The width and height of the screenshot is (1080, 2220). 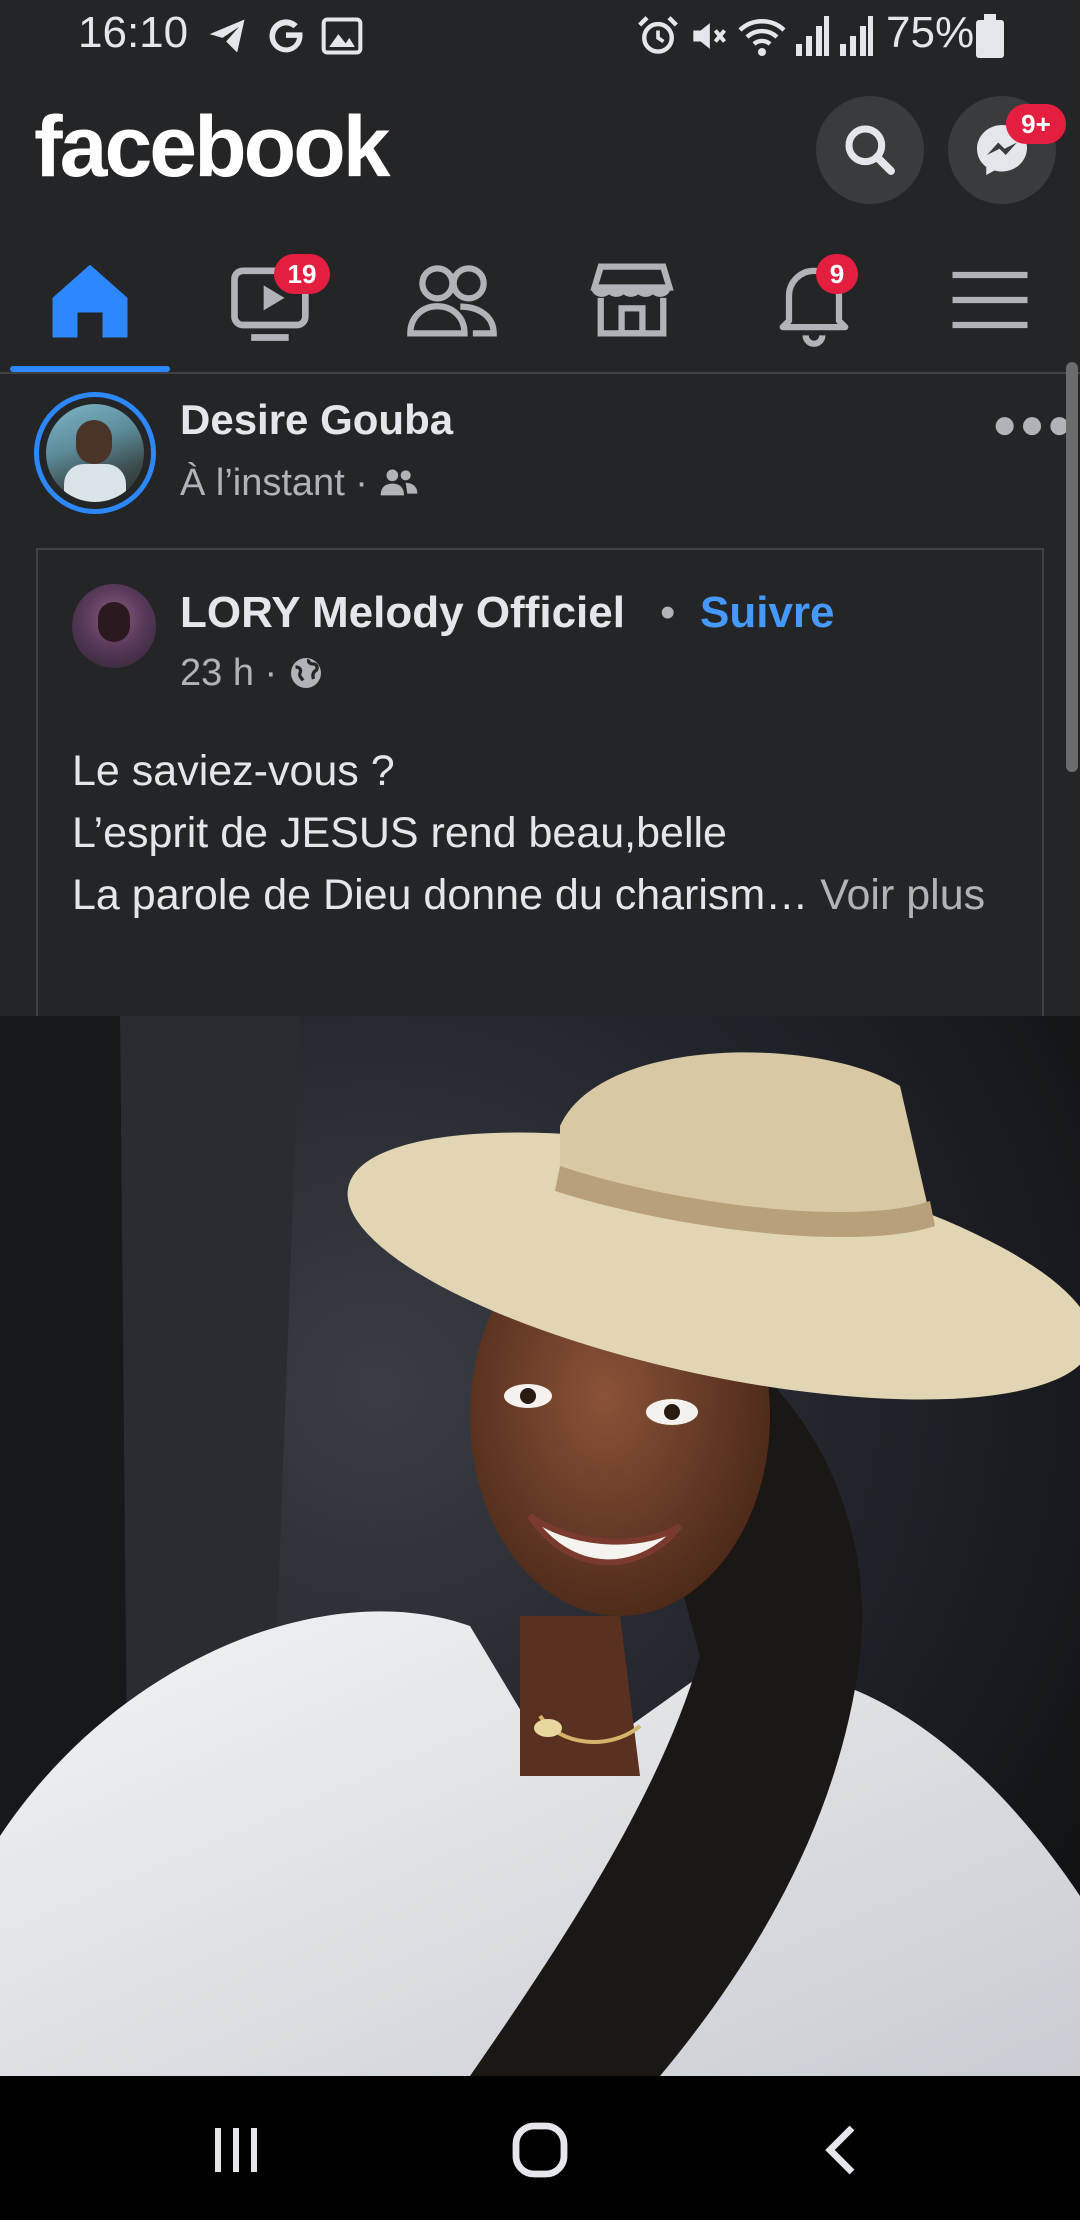 What do you see at coordinates (302, 274) in the screenshot?
I see `watch-badge: 19` at bounding box center [302, 274].